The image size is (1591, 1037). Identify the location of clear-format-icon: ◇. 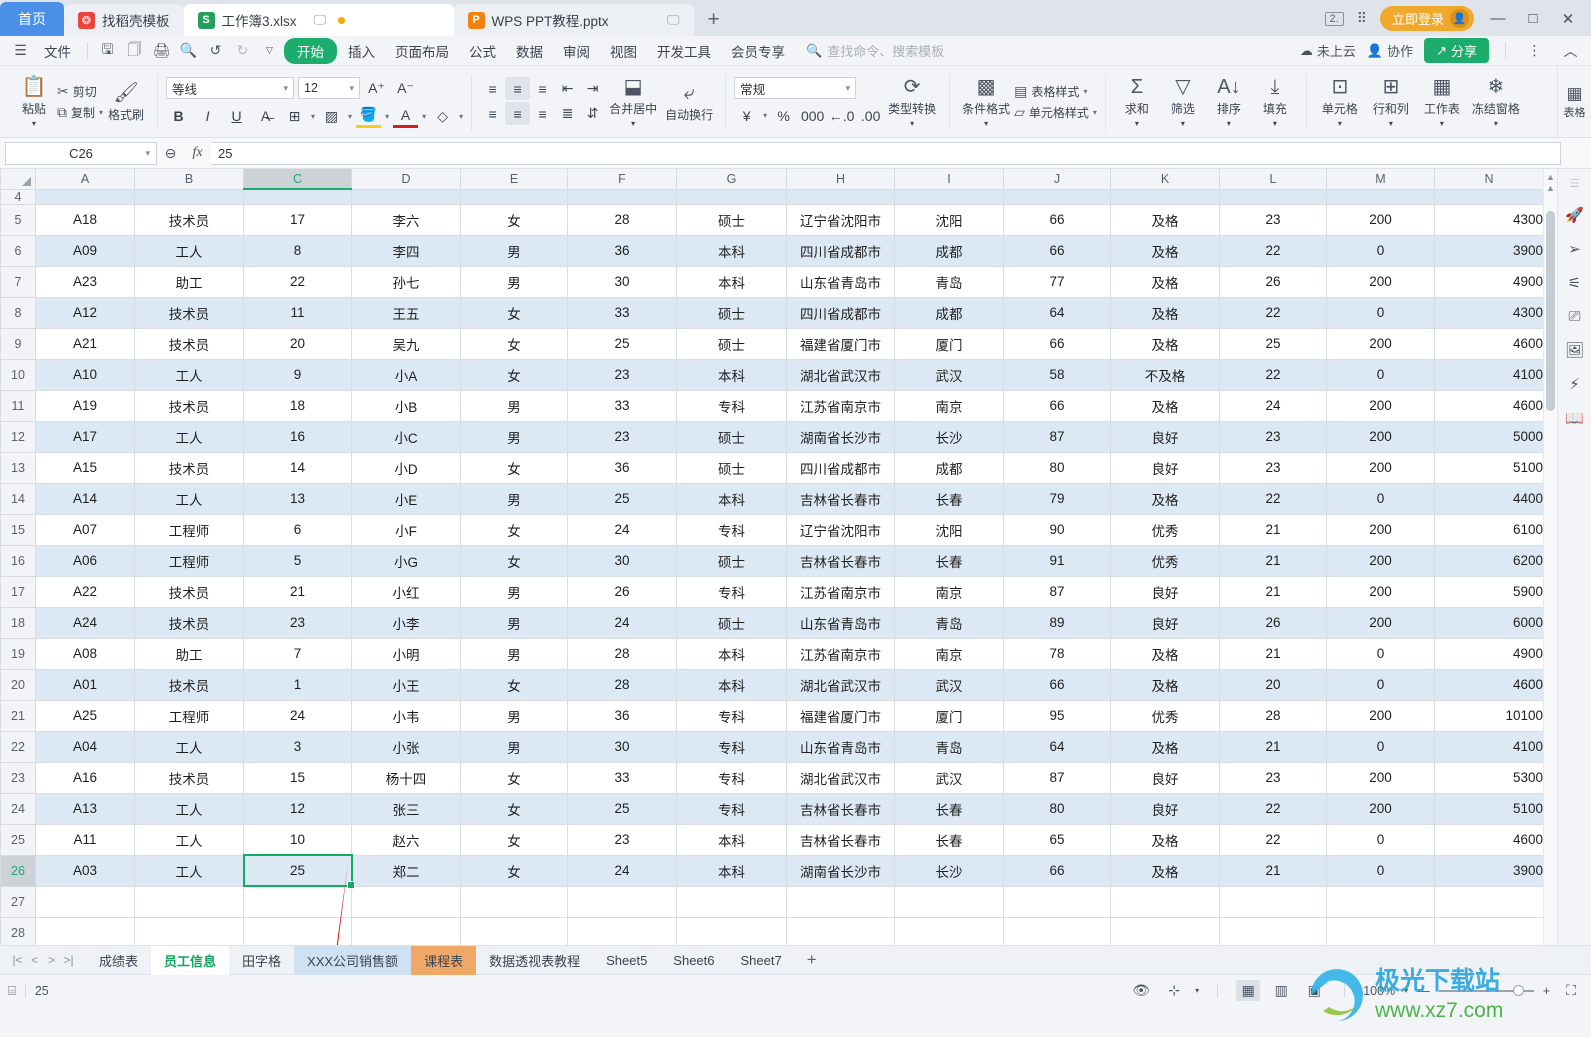
(442, 116).